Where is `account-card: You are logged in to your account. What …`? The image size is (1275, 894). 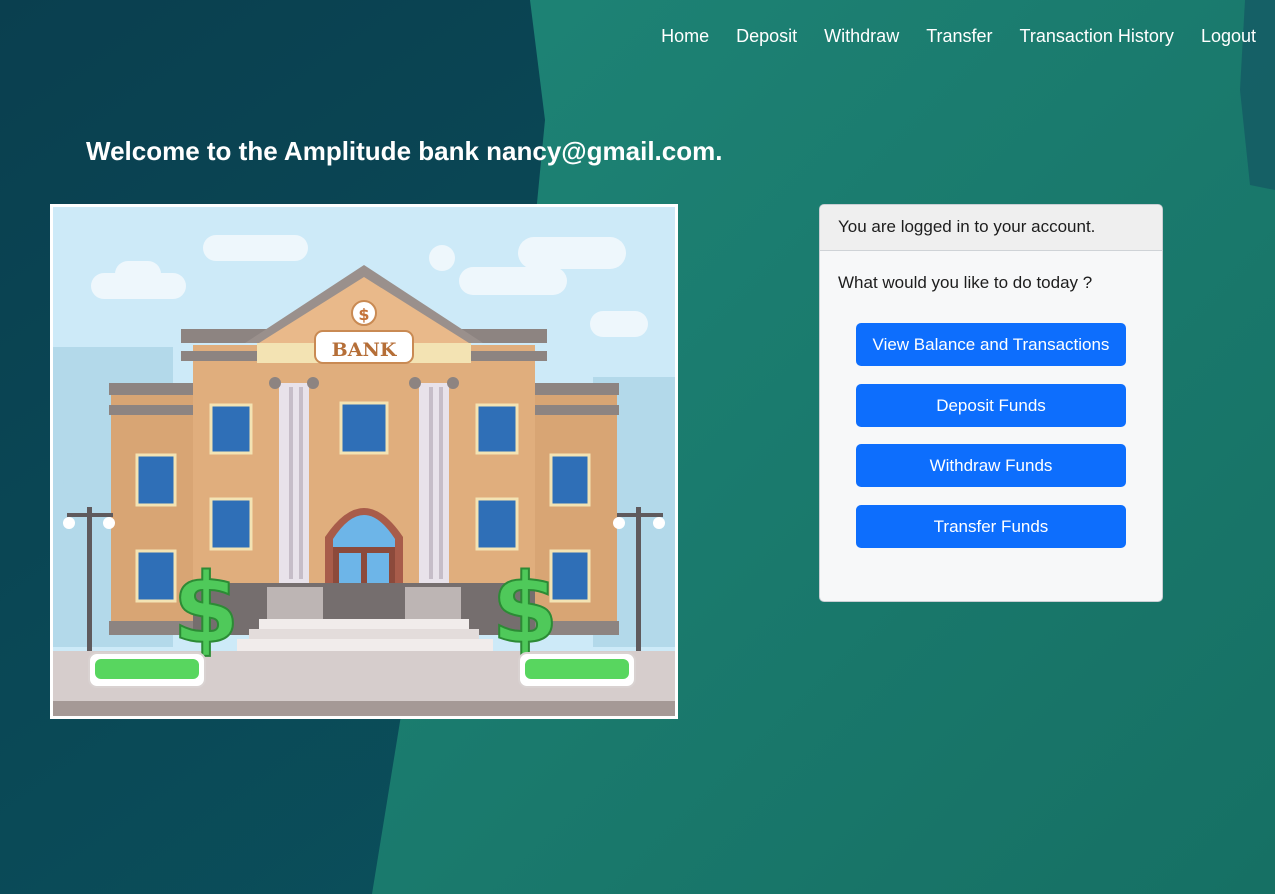 account-card: You are logged in to your account. What … is located at coordinates (991, 403).